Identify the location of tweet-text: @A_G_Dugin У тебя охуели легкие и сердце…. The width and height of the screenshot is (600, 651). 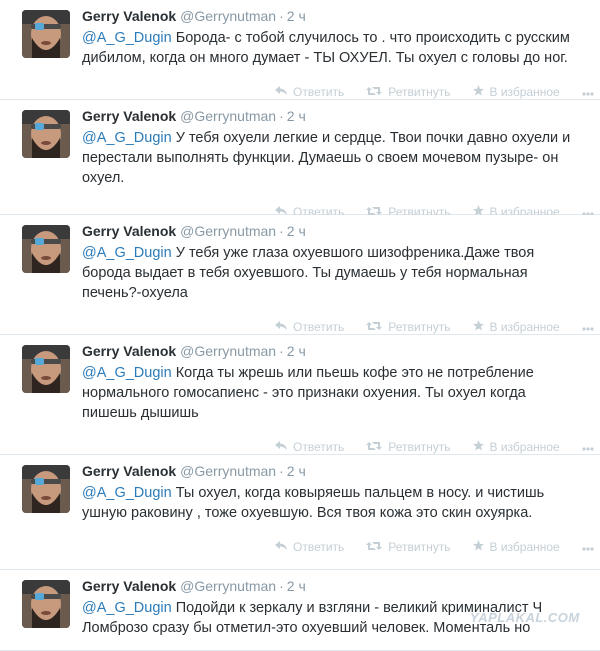
(337, 158).